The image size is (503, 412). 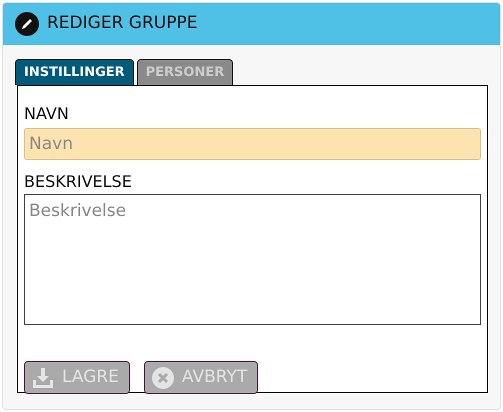 I want to click on name-field: Navn, so click(x=252, y=144).